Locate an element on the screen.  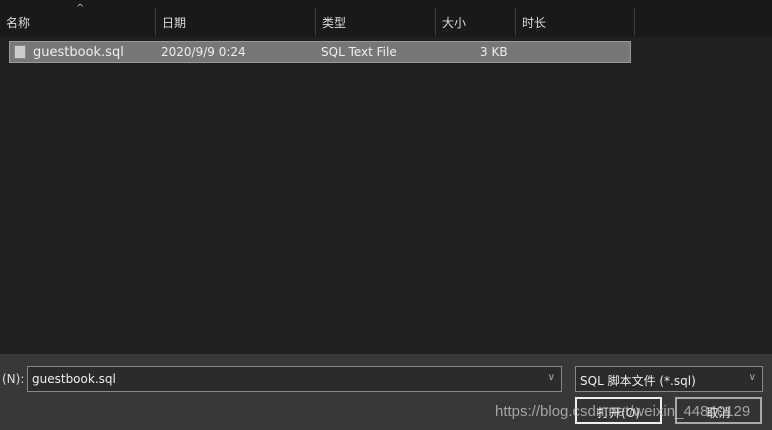
file-type-select: SQL 脚本文件 (*.sql) ∨ is located at coordinates (669, 379).